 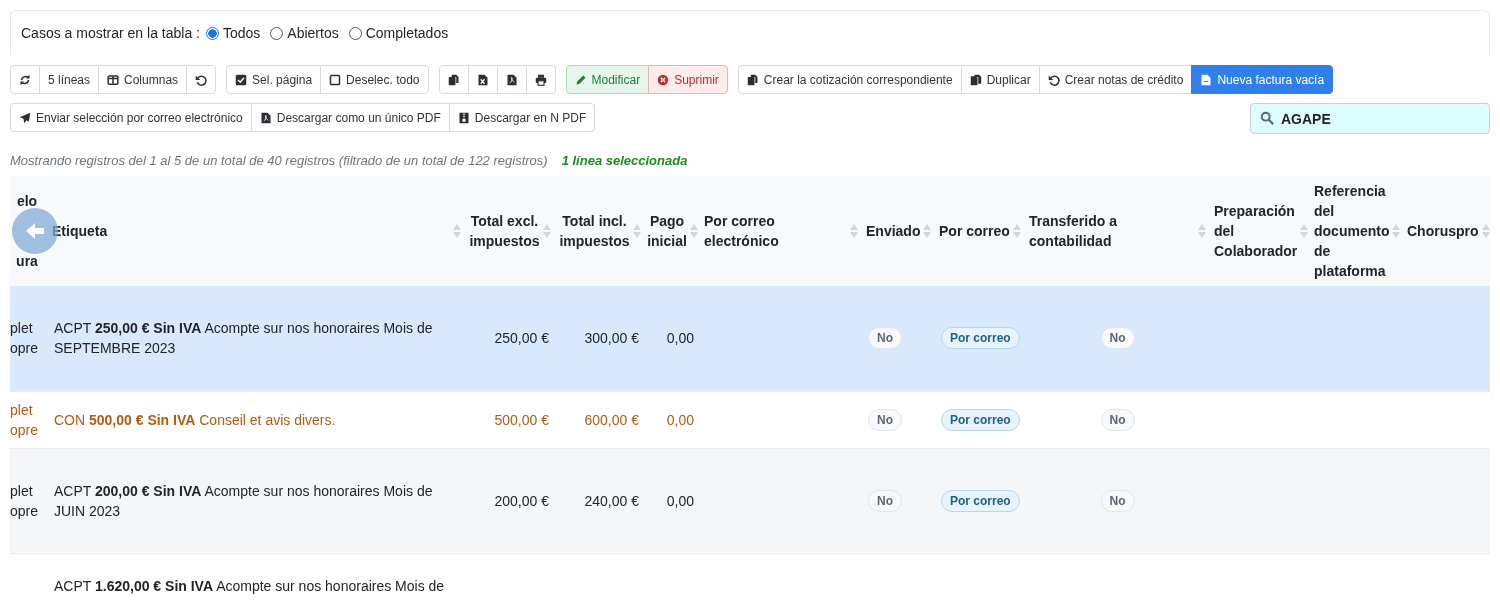 What do you see at coordinates (143, 79) in the screenshot?
I see `toolbar-button: Columnas` at bounding box center [143, 79].